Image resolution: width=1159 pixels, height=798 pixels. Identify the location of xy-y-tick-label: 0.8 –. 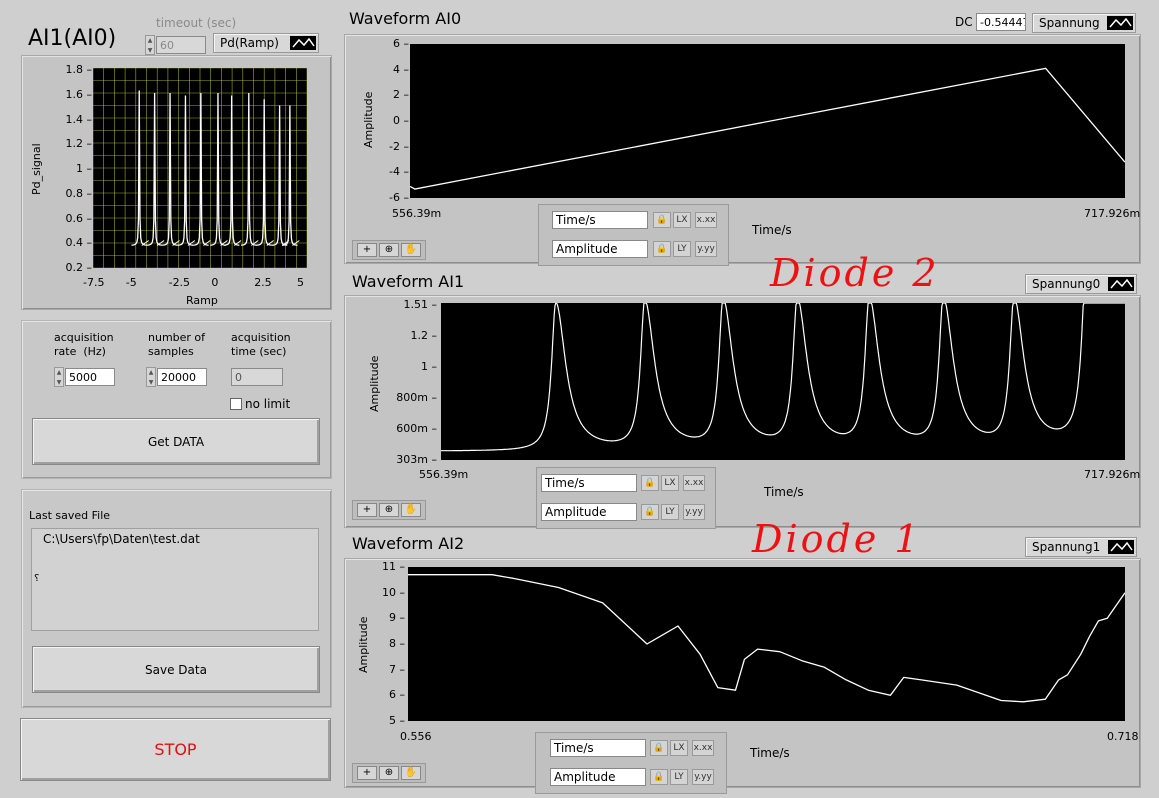
(79, 193).